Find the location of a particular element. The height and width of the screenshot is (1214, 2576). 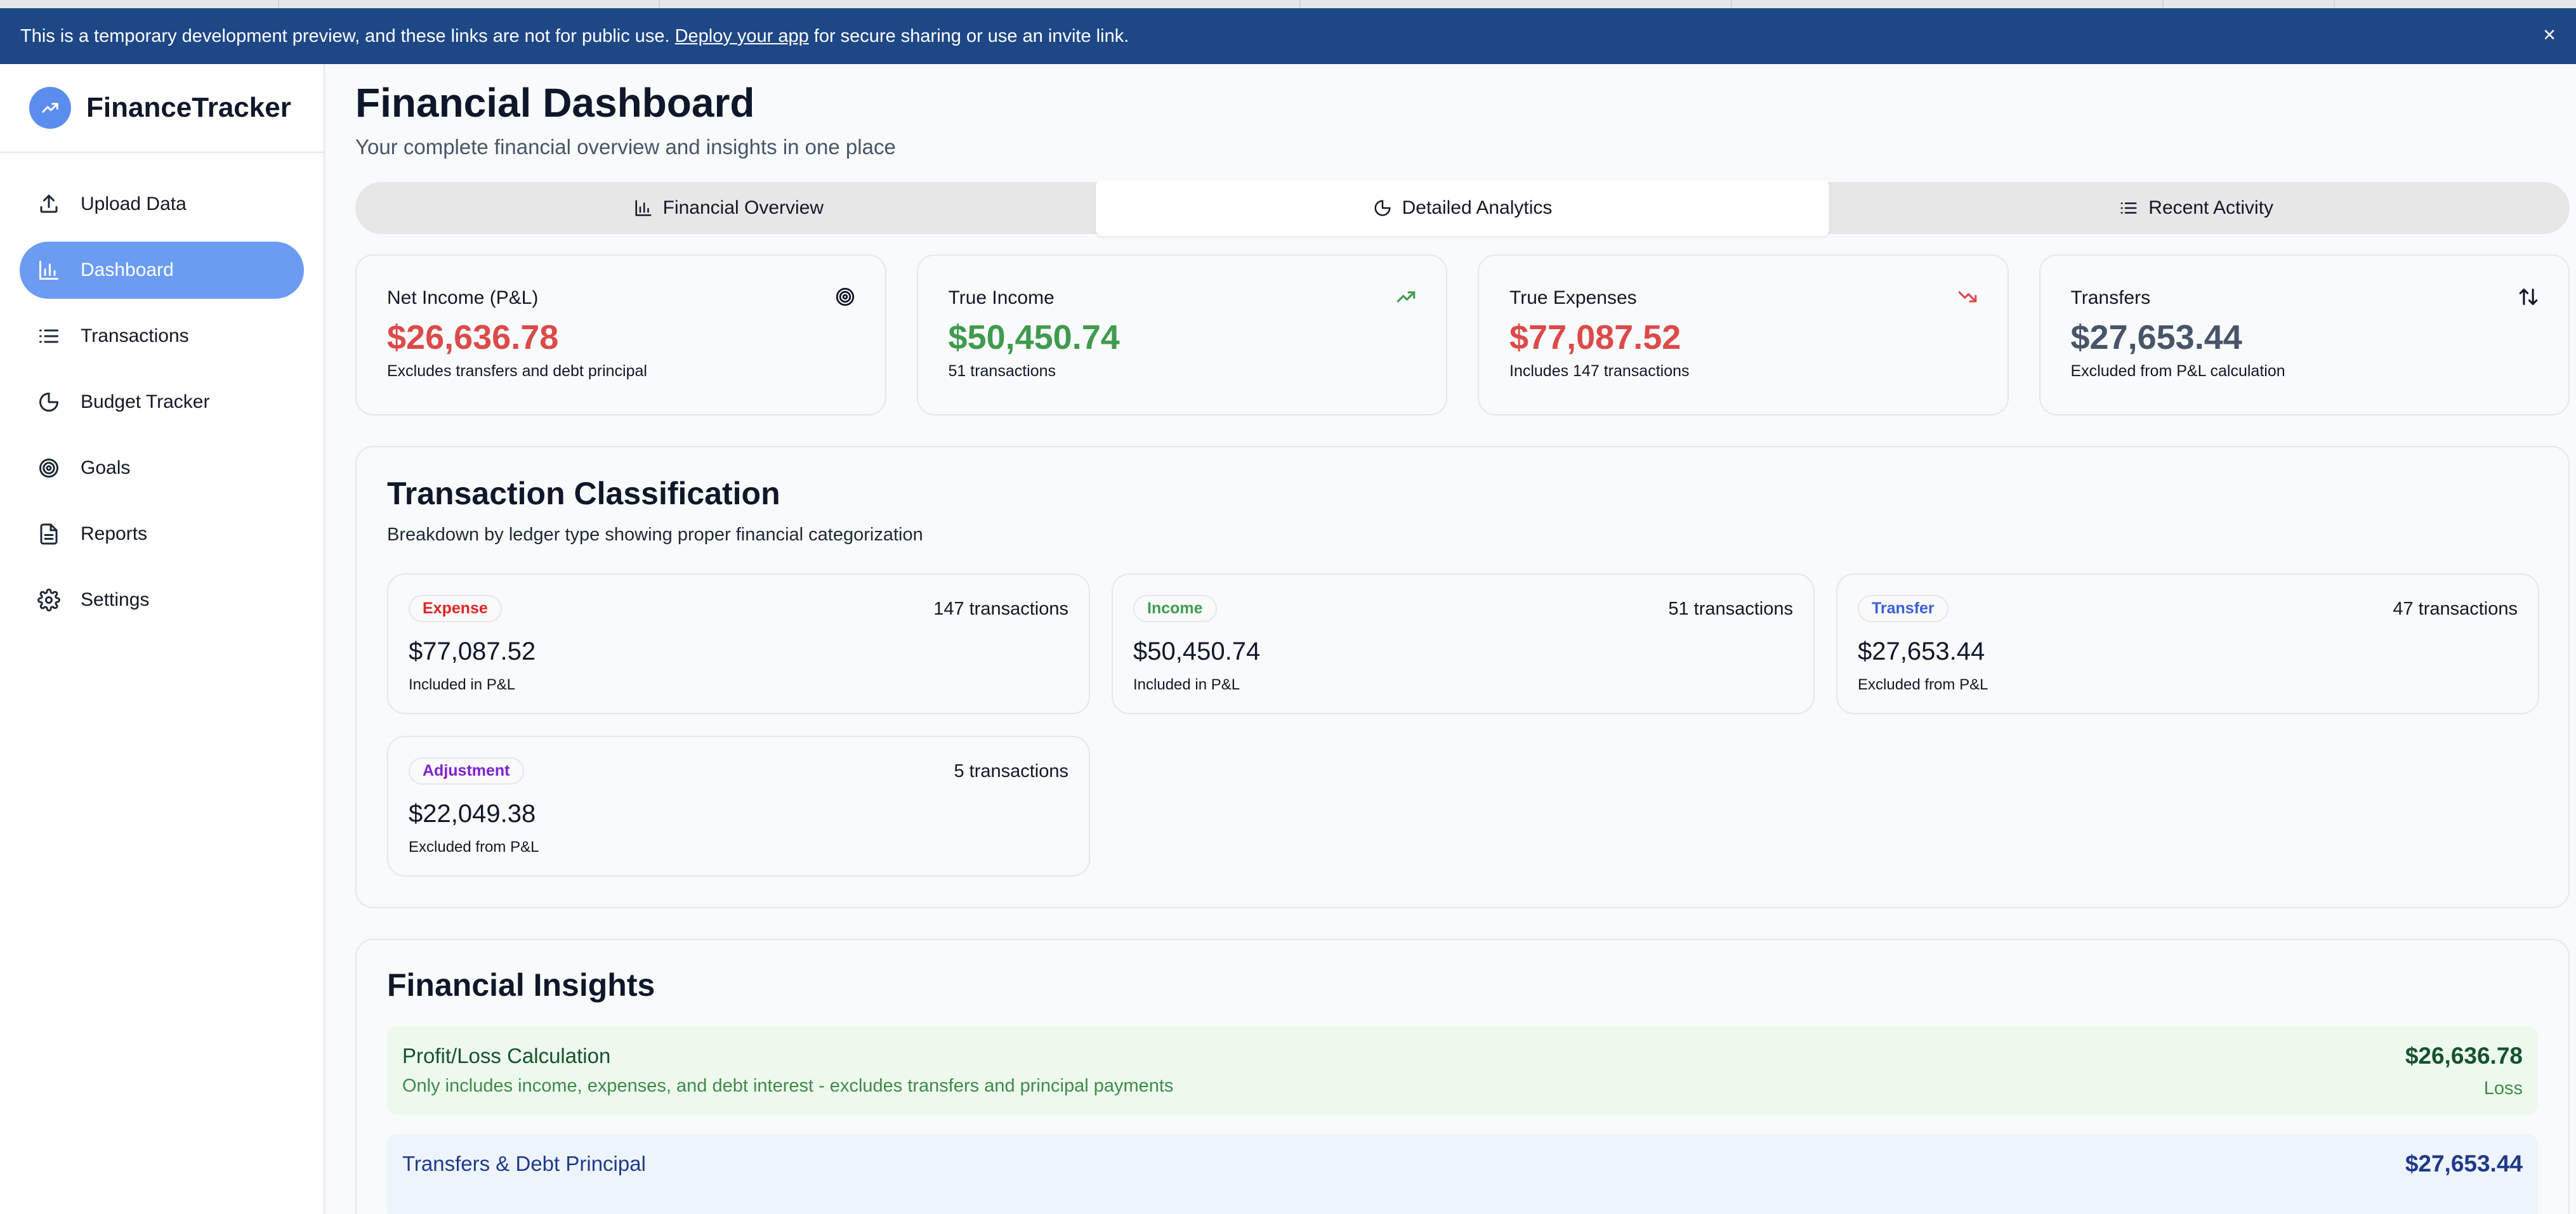

sidebar-item-budget-tracker: Budget Tracker is located at coordinates (162, 403).